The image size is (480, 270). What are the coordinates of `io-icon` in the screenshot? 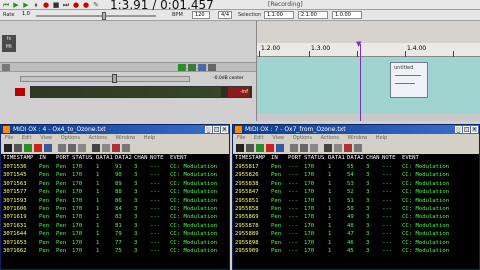 It's located at (202, 67).